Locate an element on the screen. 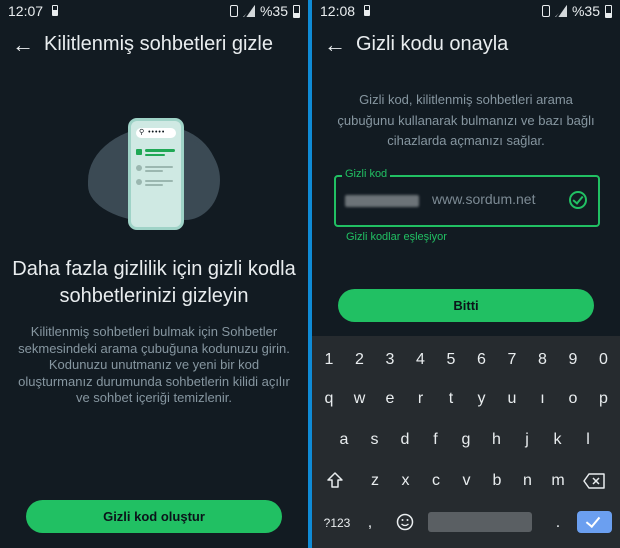  status-time: 12:07 is located at coordinates (26, 11).